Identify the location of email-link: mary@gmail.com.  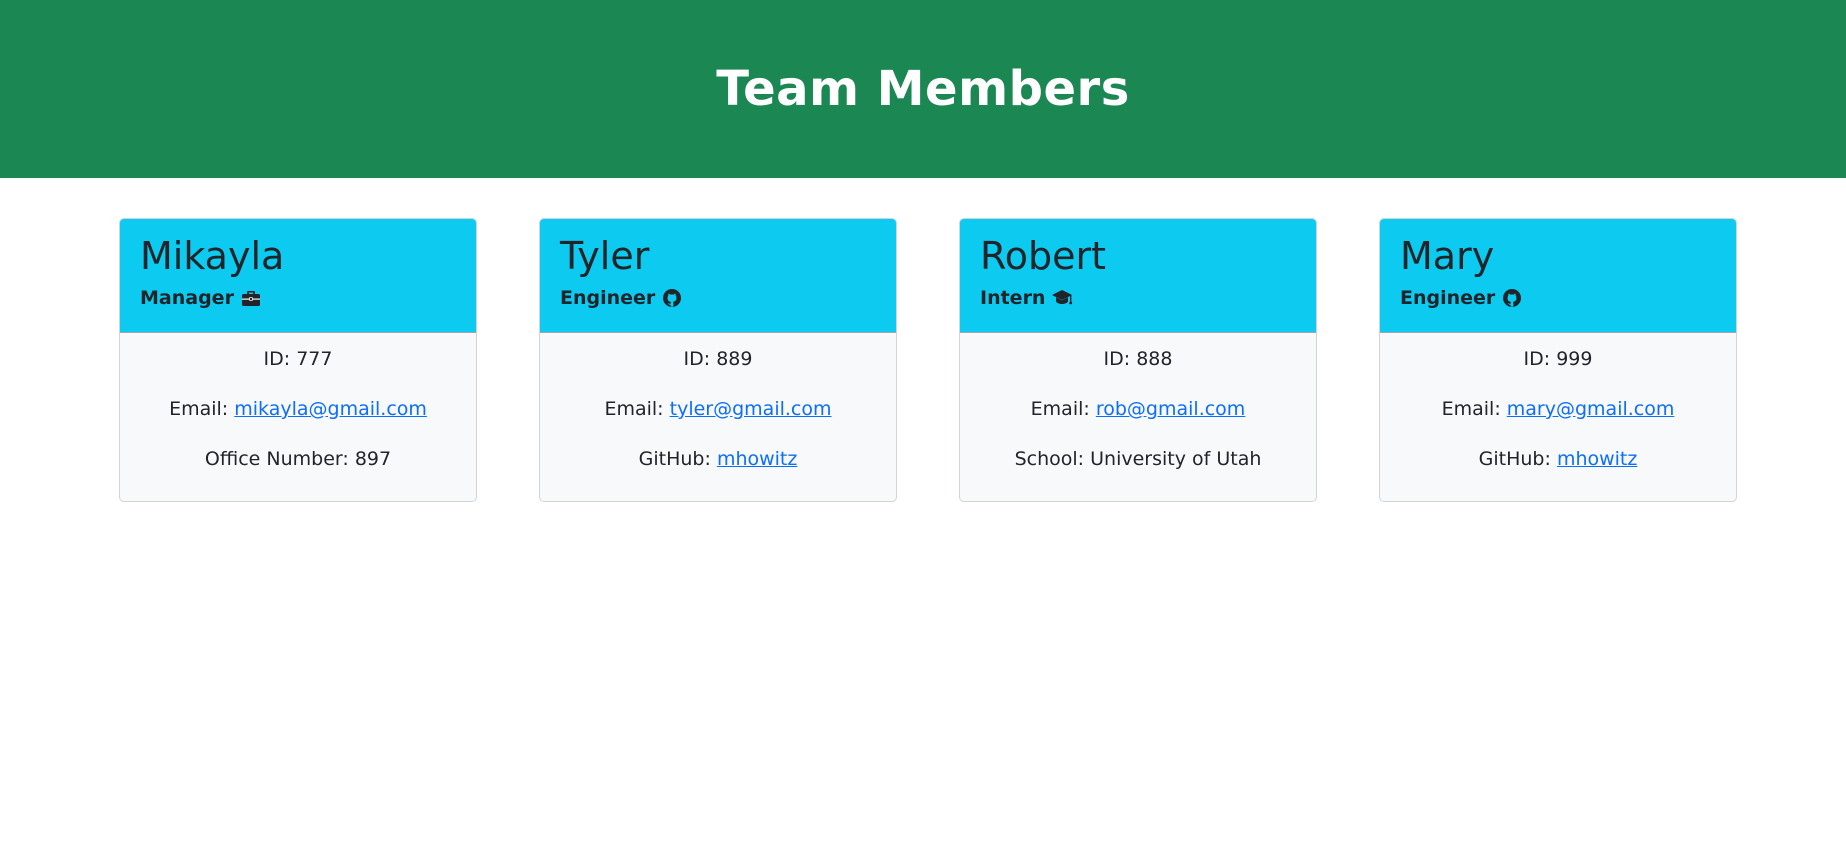
(1591, 409).